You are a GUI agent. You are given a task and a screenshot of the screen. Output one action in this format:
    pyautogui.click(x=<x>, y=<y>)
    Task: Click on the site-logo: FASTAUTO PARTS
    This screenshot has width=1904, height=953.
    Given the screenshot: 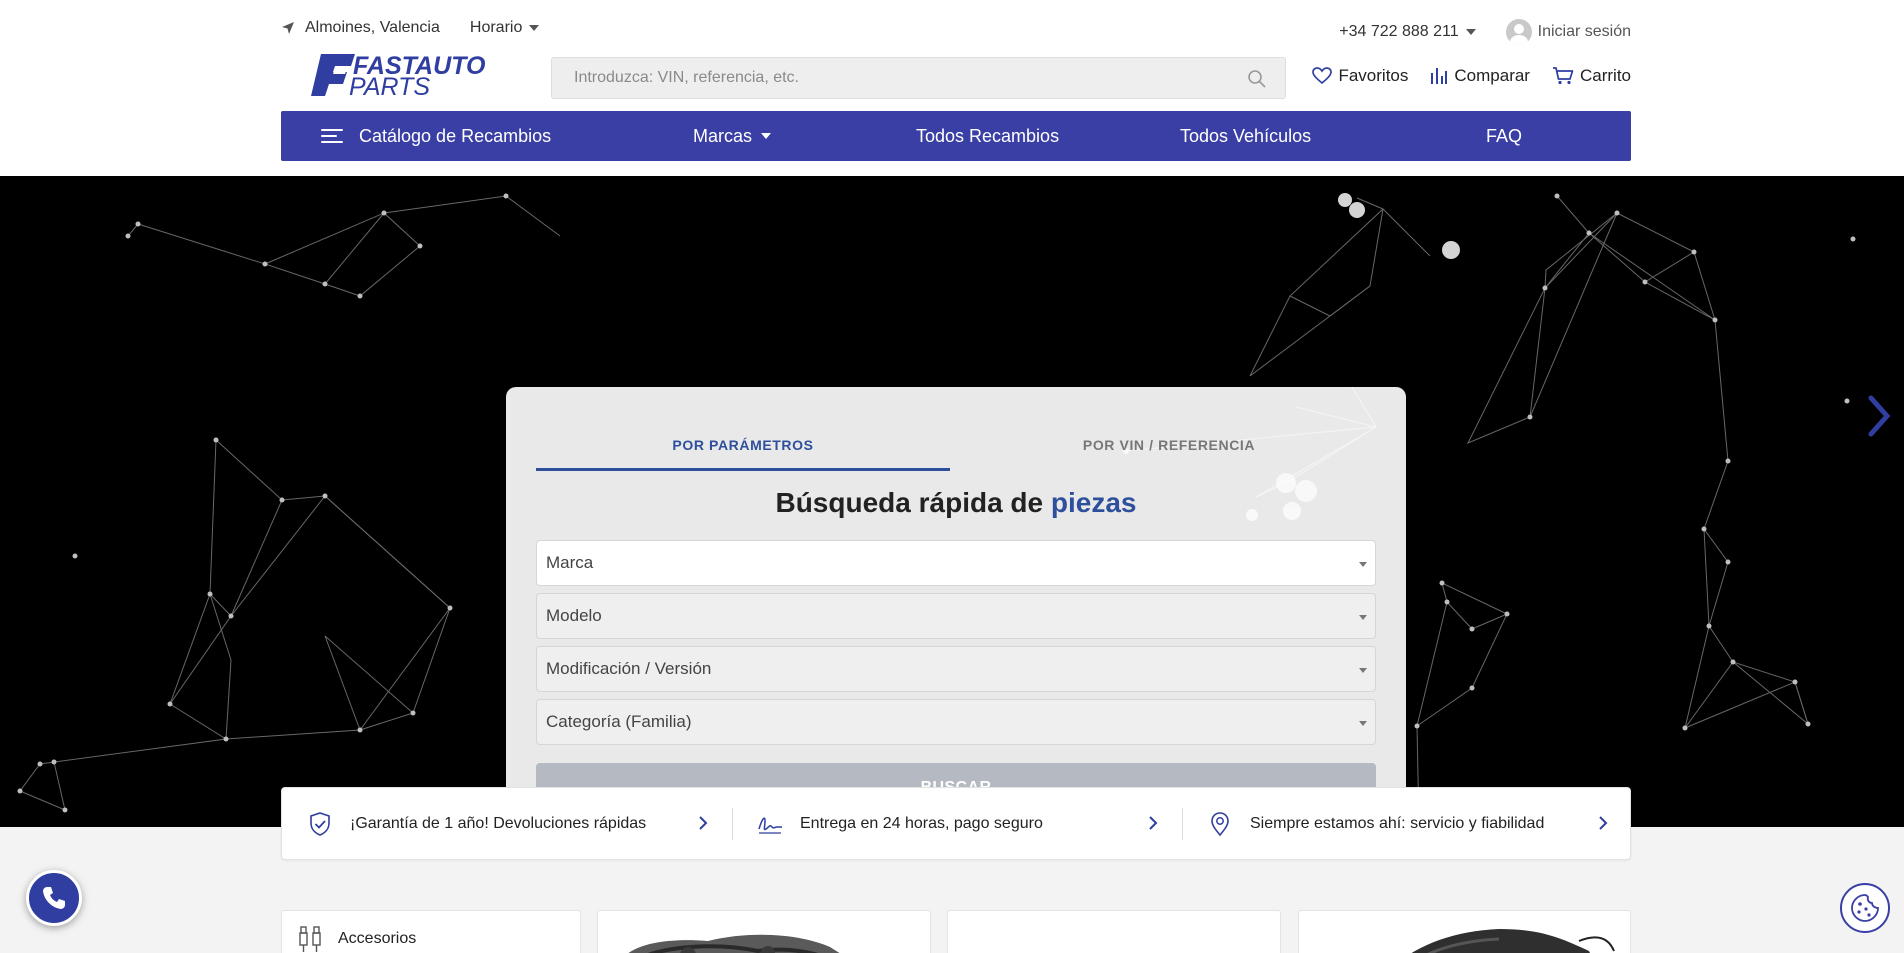 What is the action you would take?
    pyautogui.click(x=411, y=75)
    